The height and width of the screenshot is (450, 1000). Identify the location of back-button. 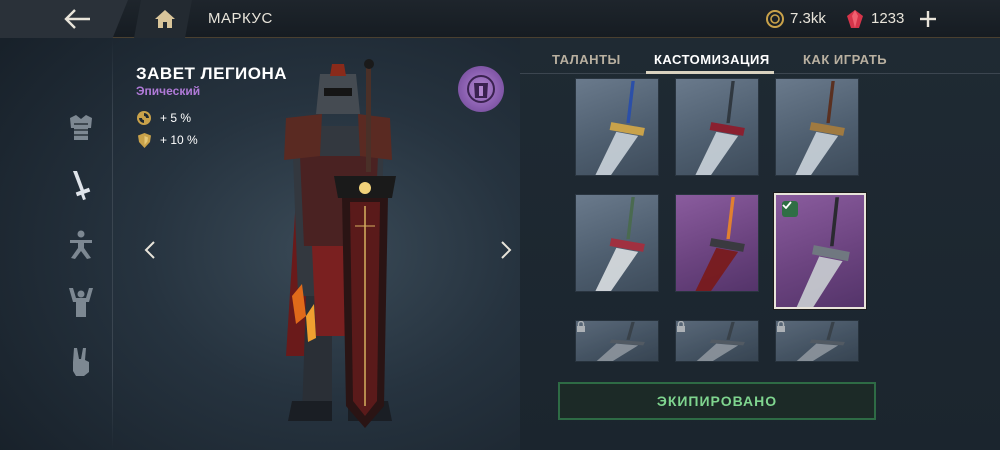
(64, 19).